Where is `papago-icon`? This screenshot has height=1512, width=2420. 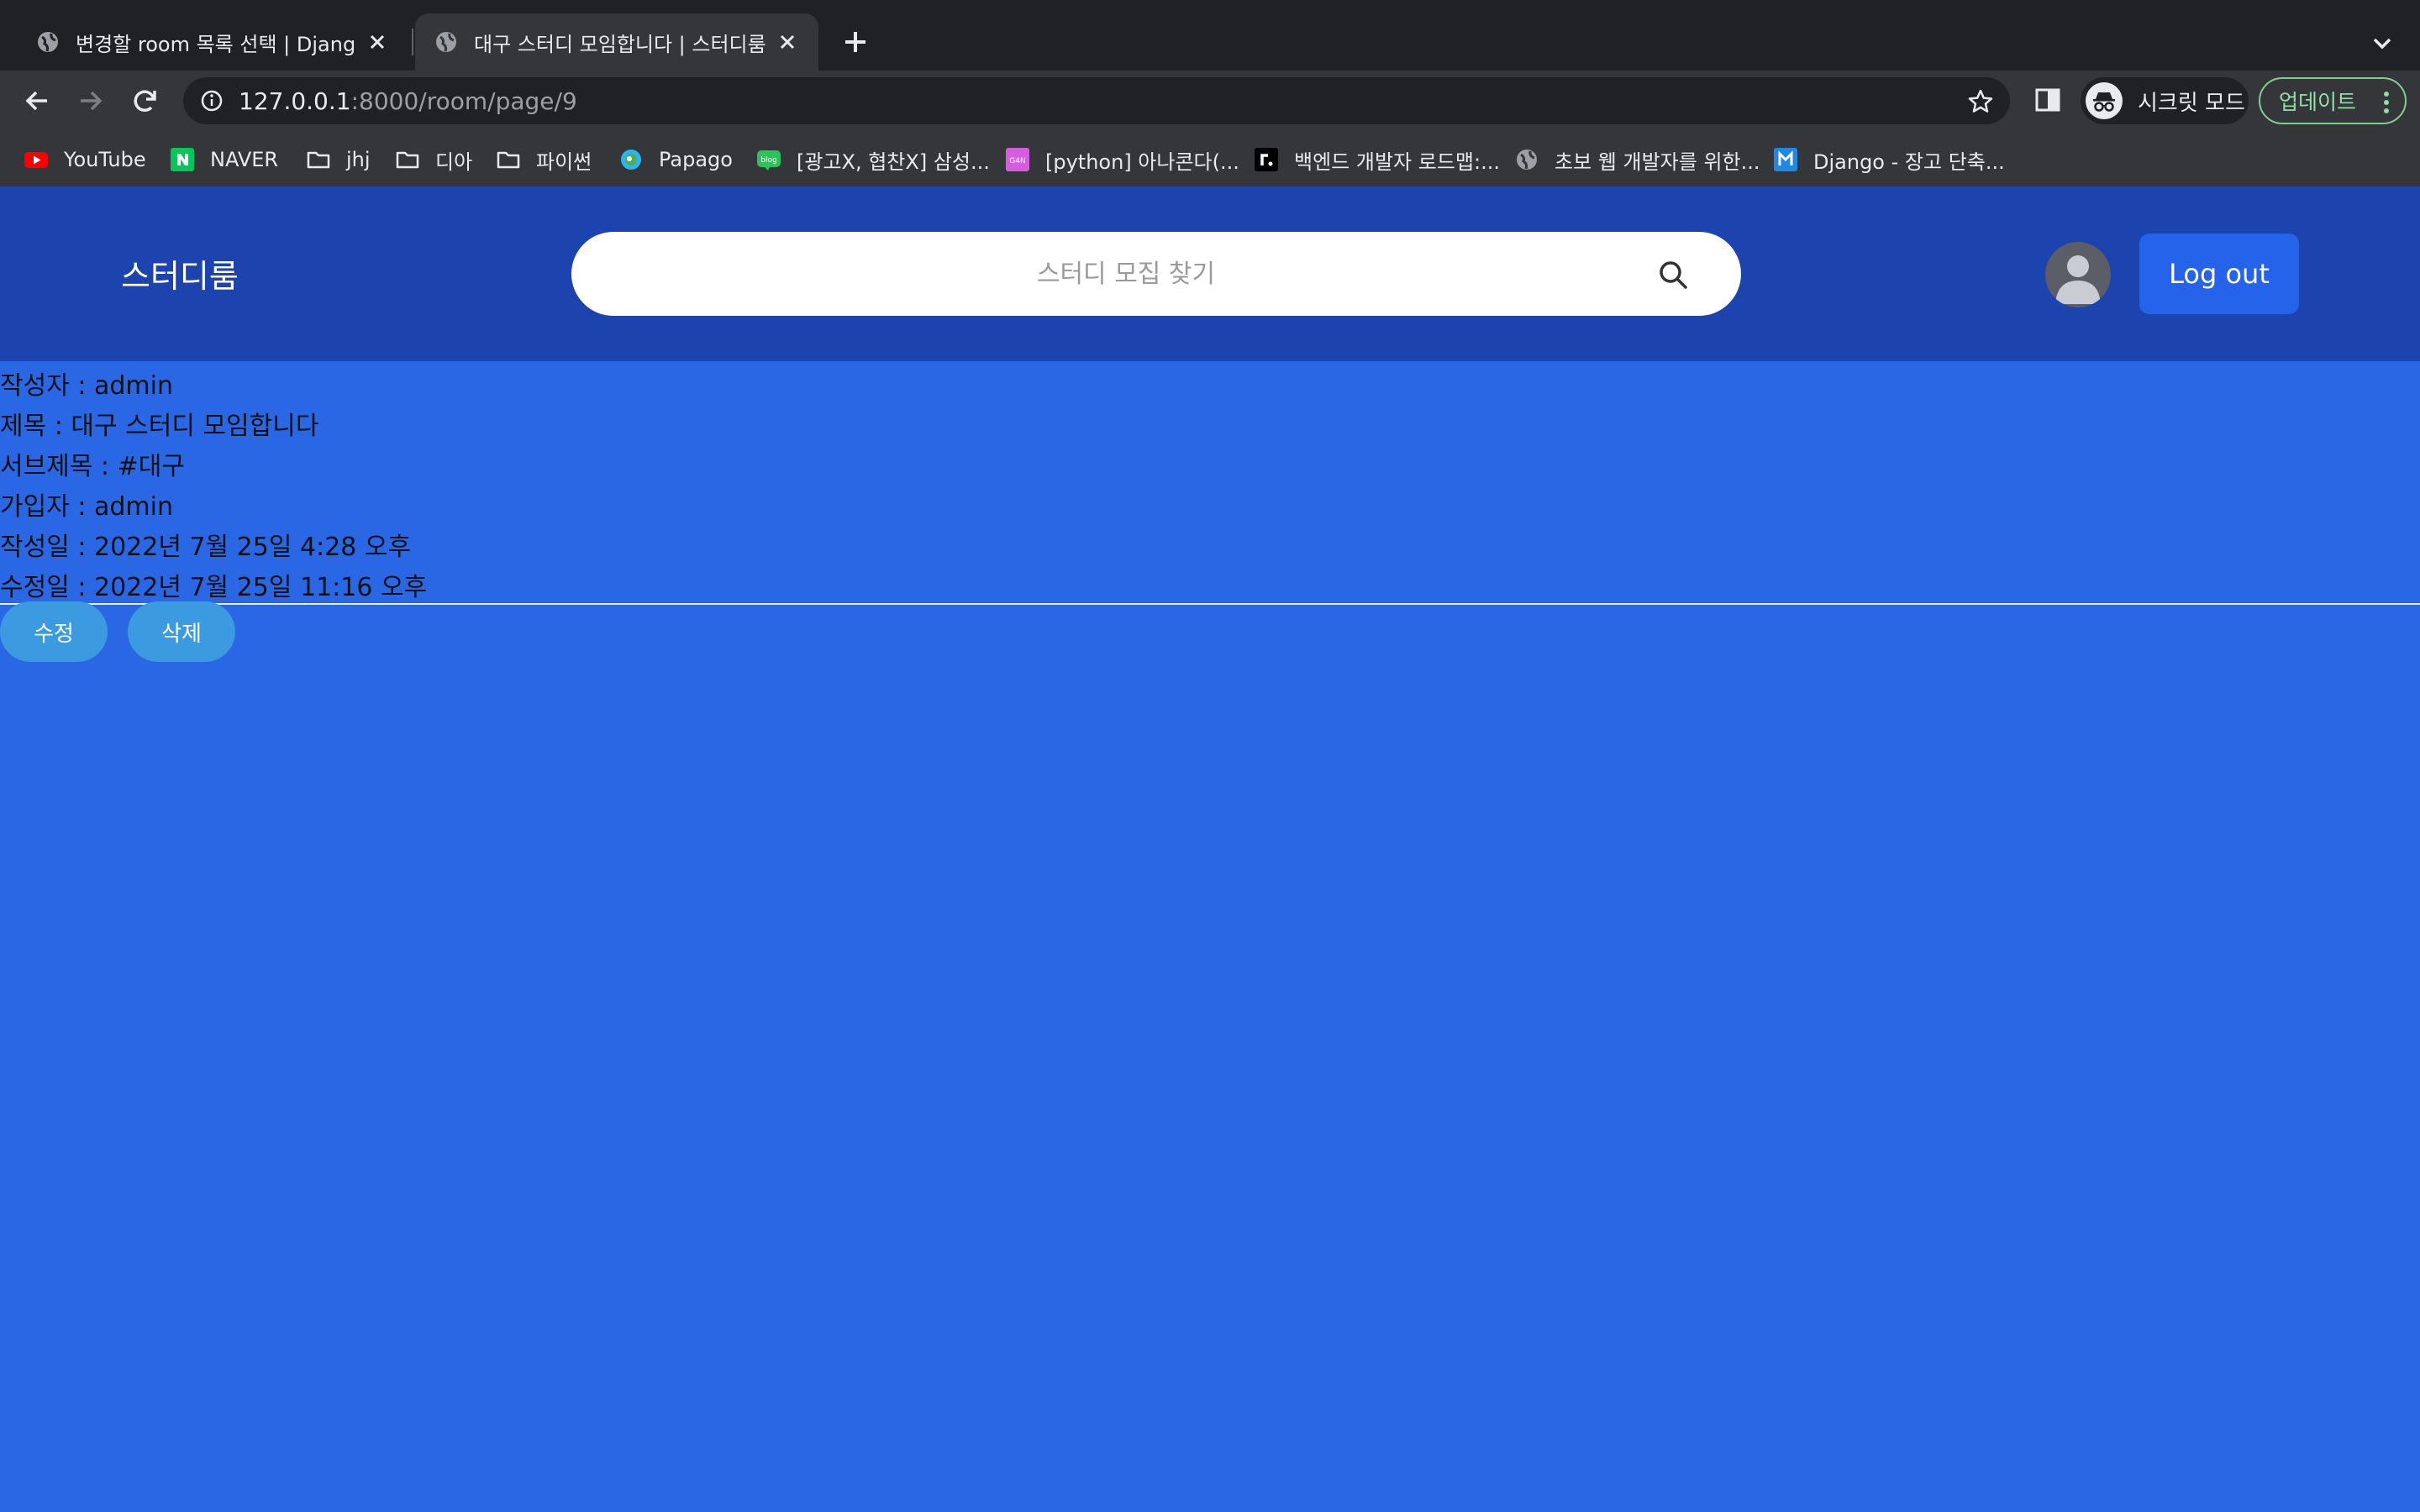 papago-icon is located at coordinates (631, 160).